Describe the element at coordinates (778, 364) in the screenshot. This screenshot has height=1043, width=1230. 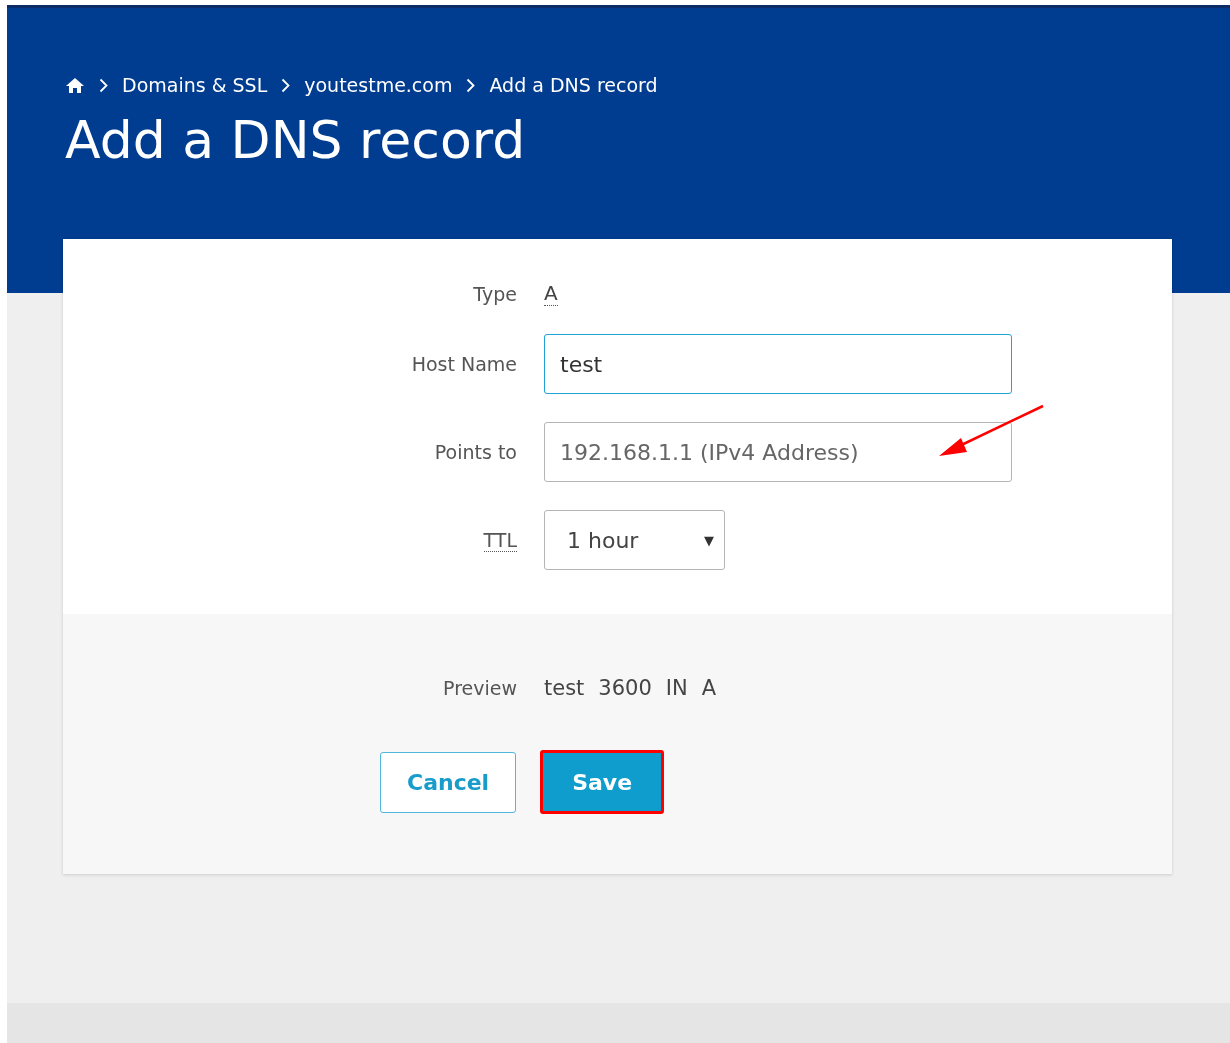
I see `host-name-field: test` at that location.